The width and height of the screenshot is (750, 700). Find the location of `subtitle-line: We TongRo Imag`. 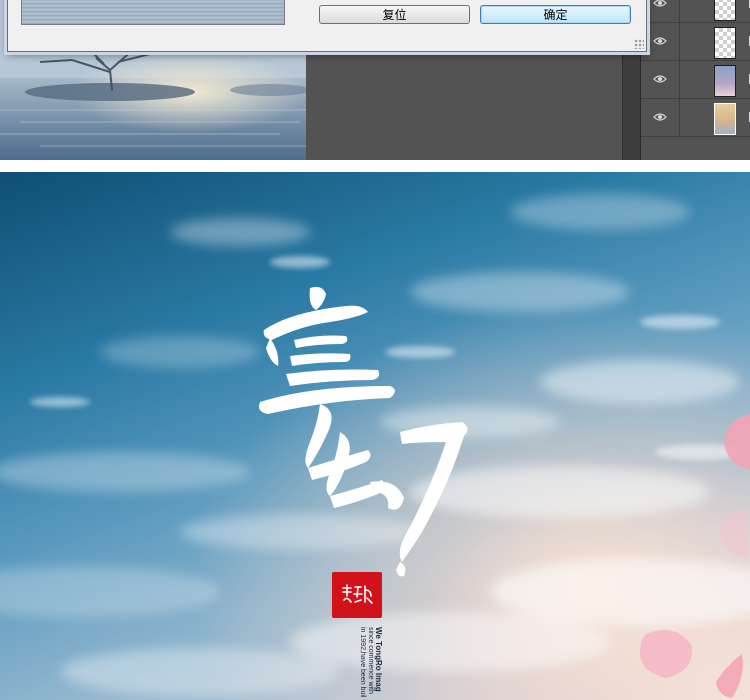

subtitle-line: We TongRo Imag is located at coordinates (378, 659).